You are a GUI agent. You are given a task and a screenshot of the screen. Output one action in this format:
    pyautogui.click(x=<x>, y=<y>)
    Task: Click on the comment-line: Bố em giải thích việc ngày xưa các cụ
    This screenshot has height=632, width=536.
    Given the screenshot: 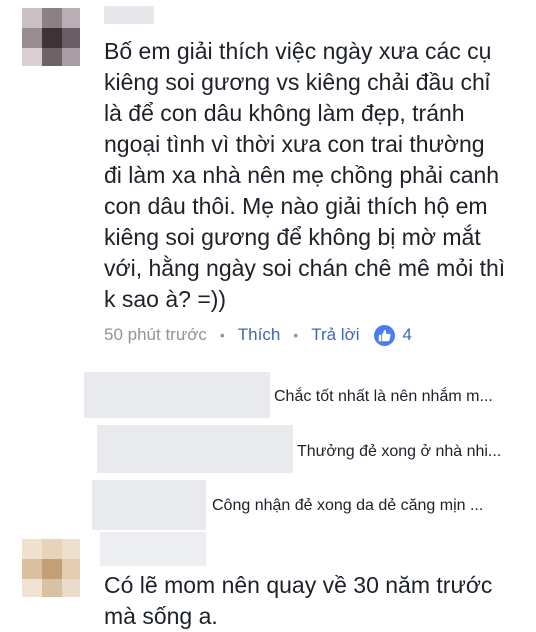 What is the action you would take?
    pyautogui.click(x=298, y=51)
    